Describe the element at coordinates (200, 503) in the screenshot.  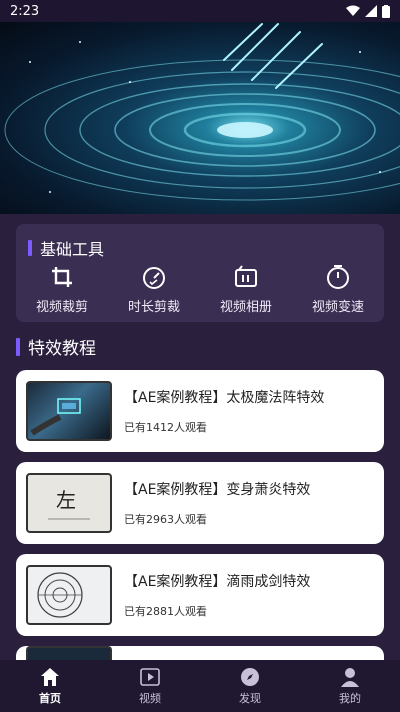
I see `tutorial-card: 左 【AE案例教程】变身萧炎特效 已有2963人观看` at that location.